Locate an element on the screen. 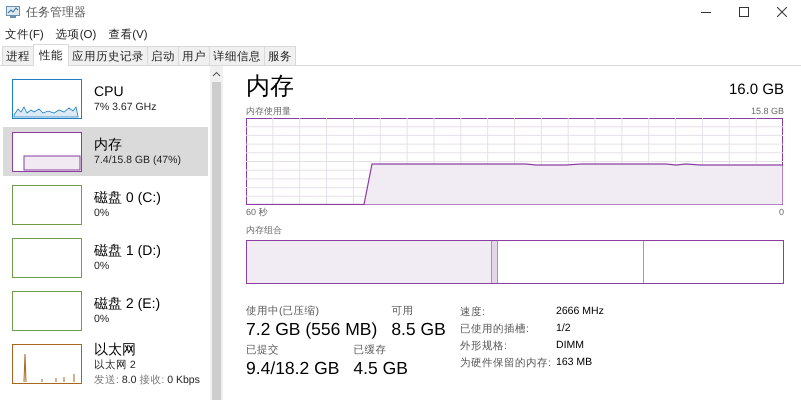 This screenshot has height=400, width=801. spec-value: 1/2 is located at coordinates (564, 329).